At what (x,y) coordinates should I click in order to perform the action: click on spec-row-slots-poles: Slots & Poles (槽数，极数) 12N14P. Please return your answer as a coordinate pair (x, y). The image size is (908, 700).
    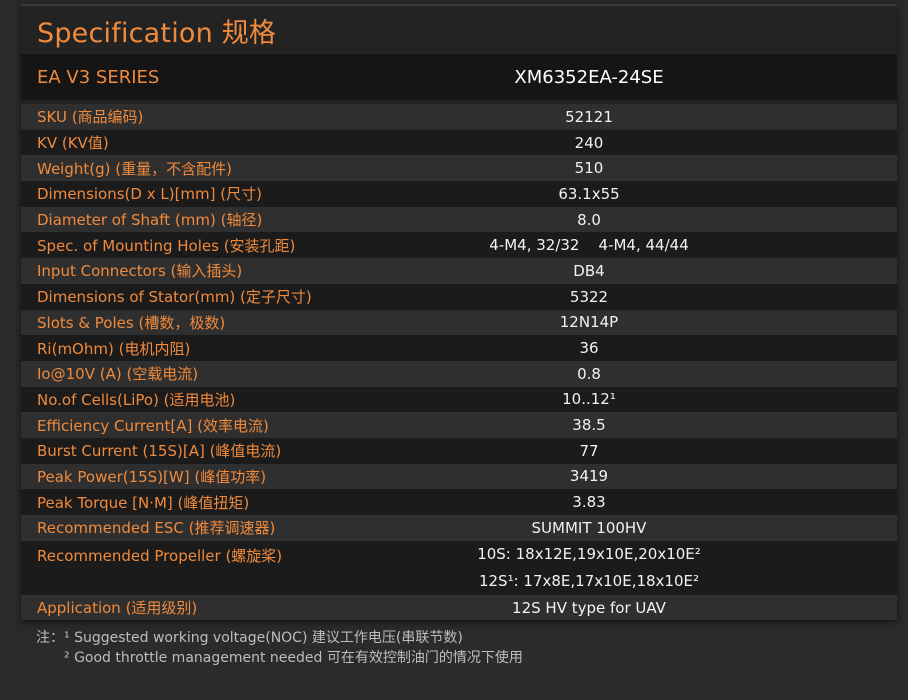
    Looking at the image, I should click on (459, 322).